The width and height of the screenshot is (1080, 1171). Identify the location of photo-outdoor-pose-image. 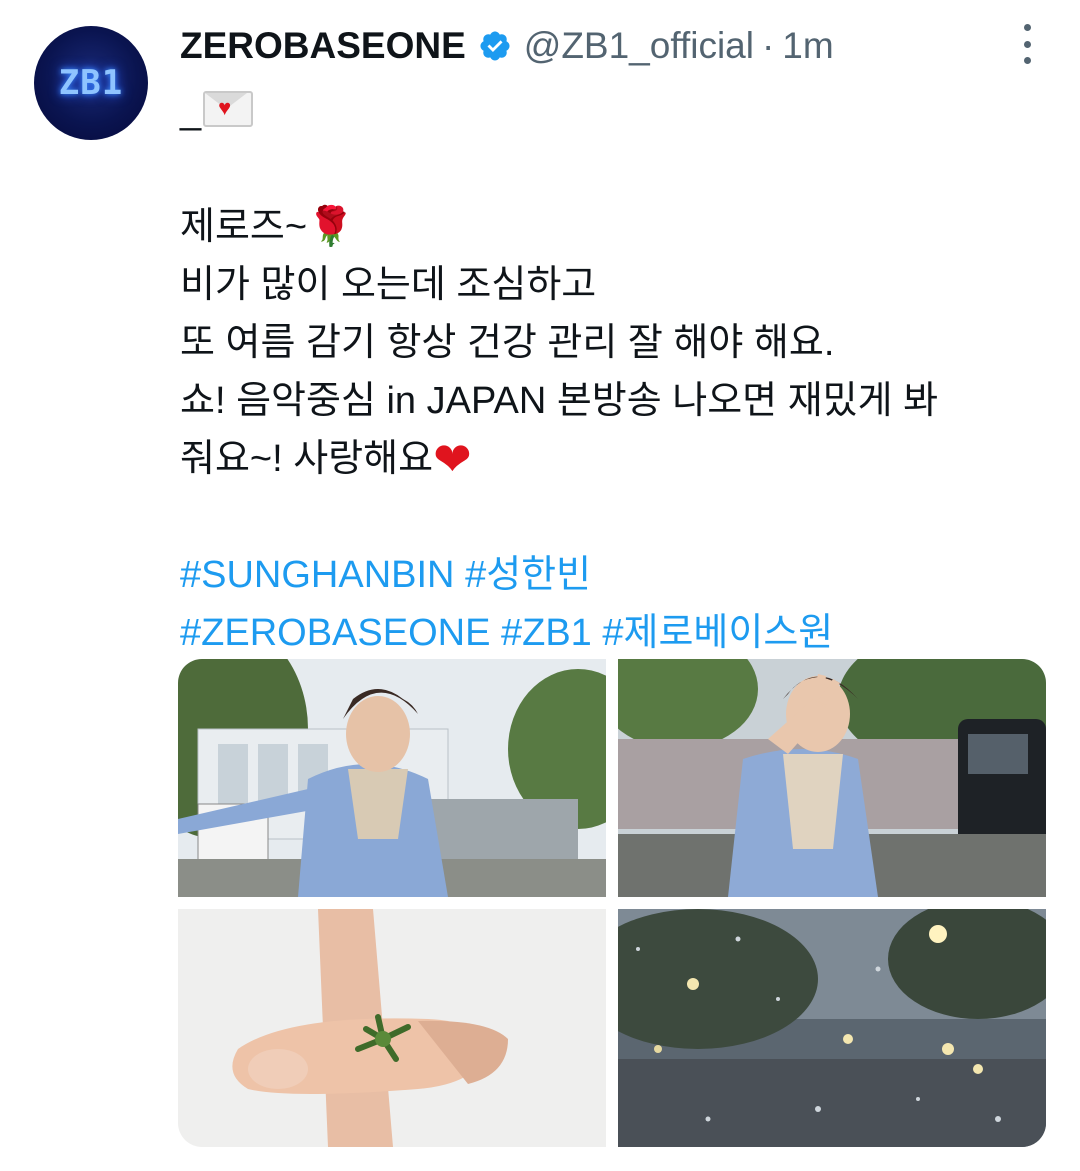
(392, 778).